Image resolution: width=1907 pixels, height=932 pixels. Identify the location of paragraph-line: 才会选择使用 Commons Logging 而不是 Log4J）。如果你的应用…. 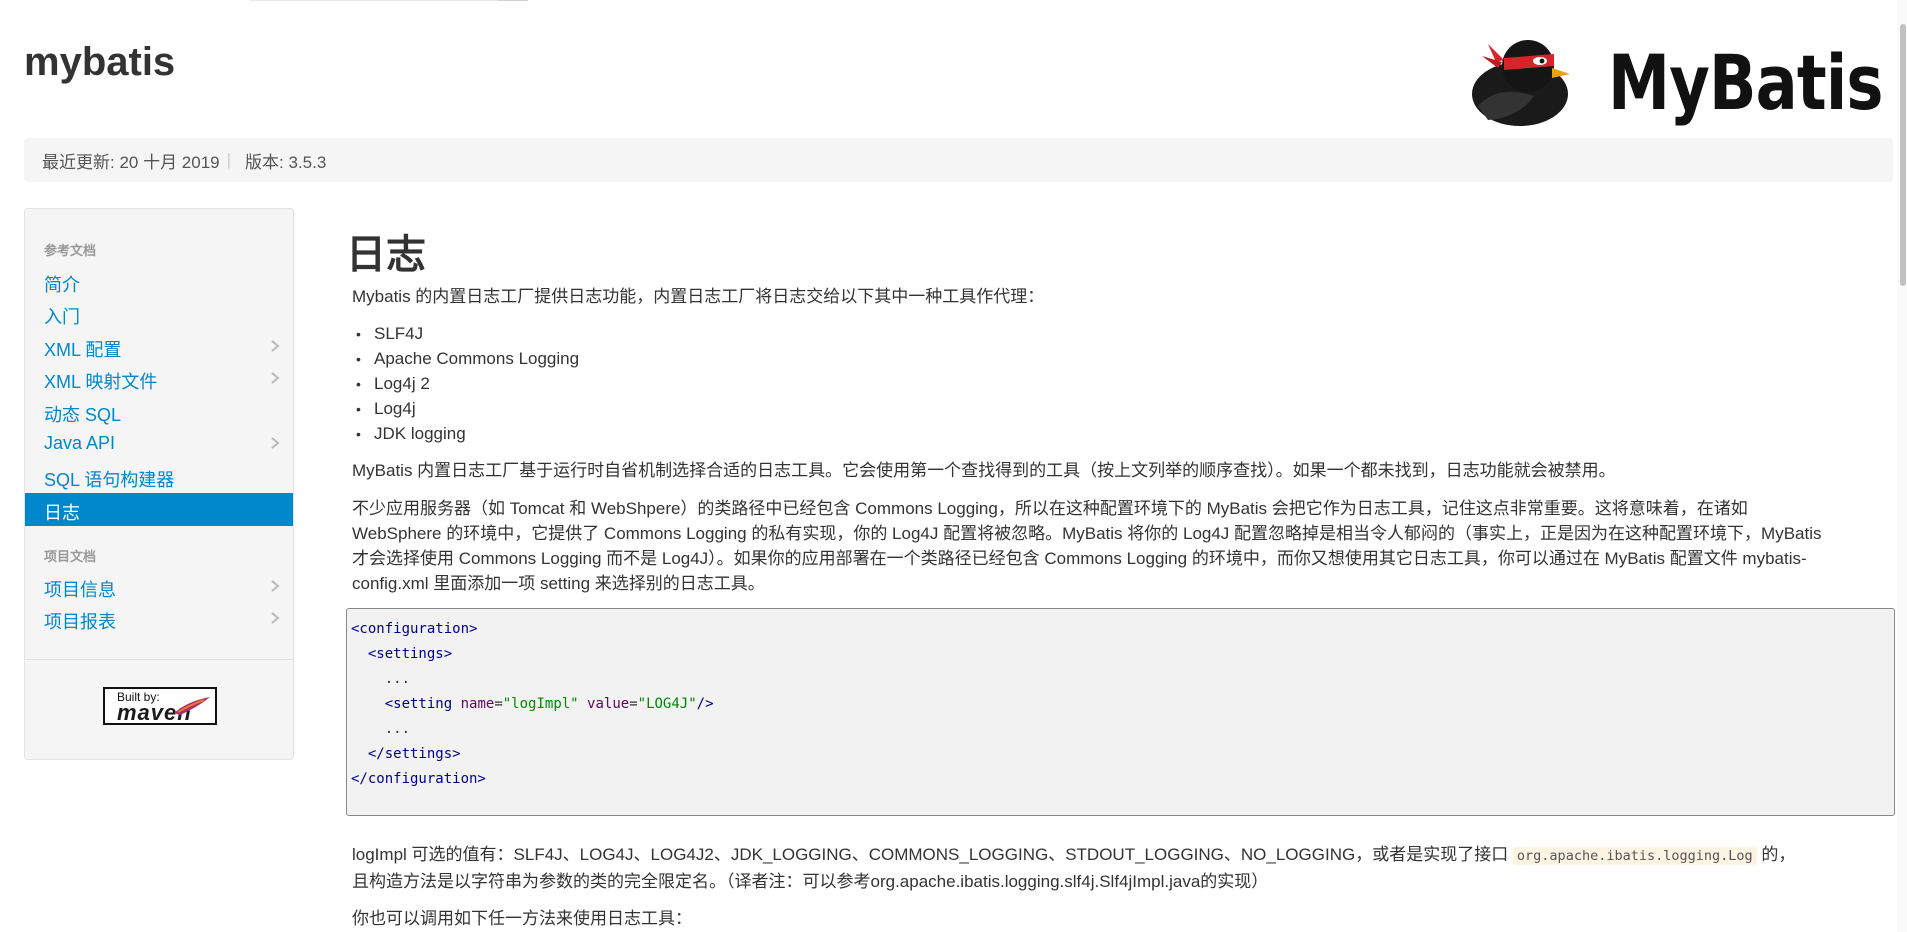
(1079, 558).